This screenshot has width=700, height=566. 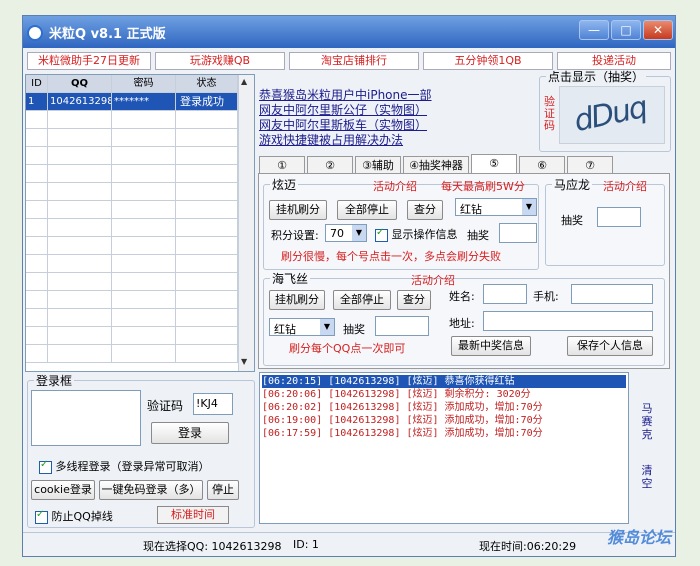 What do you see at coordinates (444, 433) in the screenshot?
I see `log-line: [06:17:59] [1042613298] [炫迈] 添加成功，增加:70分` at bounding box center [444, 433].